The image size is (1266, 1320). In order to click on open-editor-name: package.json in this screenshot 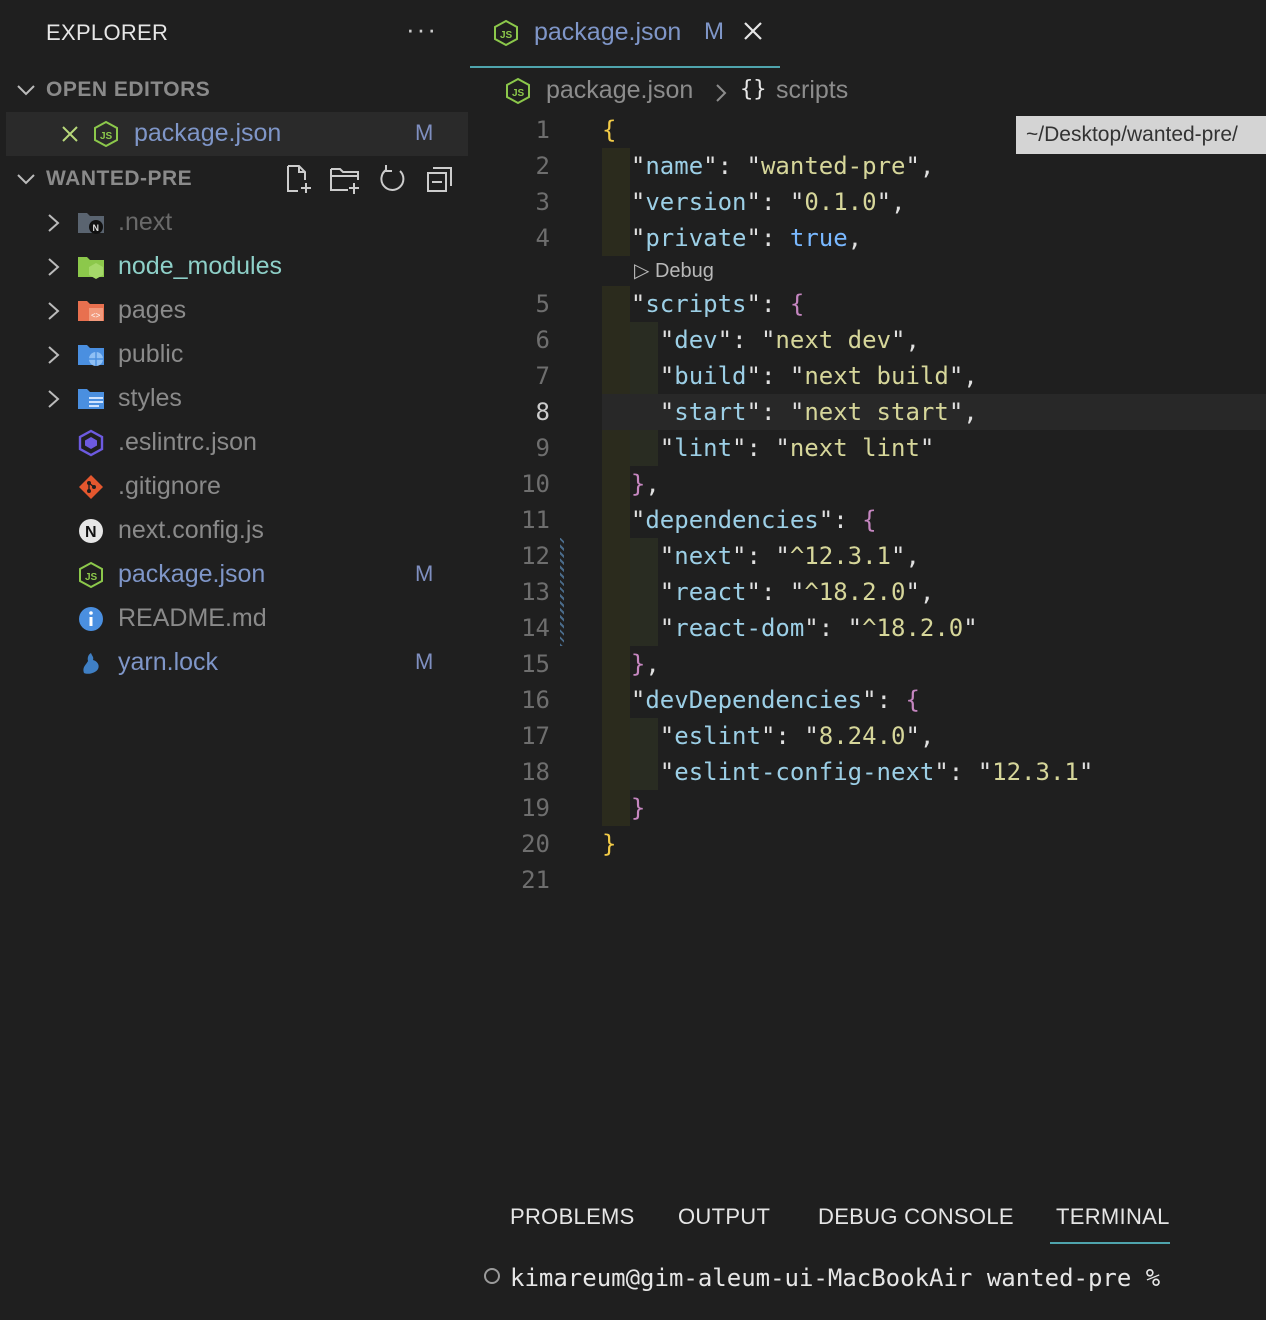, I will do `click(208, 133)`.